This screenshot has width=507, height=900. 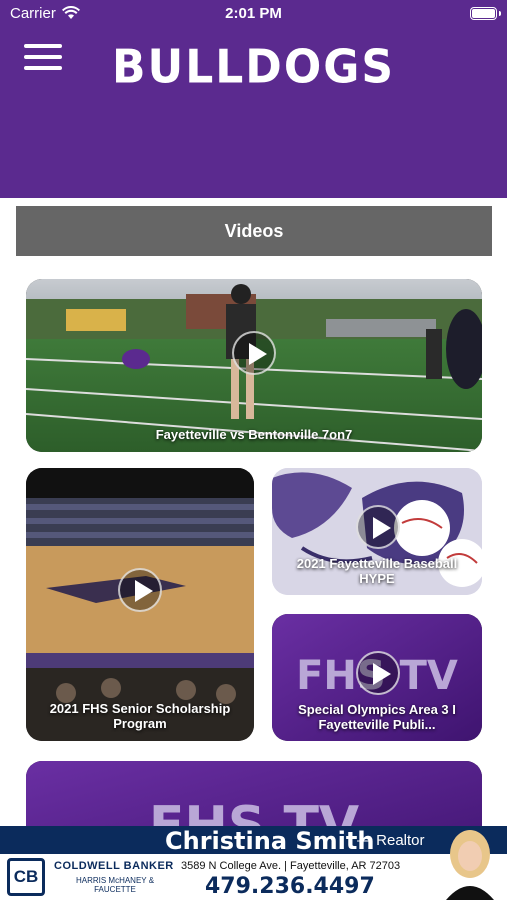 What do you see at coordinates (115, 885) in the screenshot?
I see `ad-brand-sub: HARRIS McHANEY & FAUCETTE` at bounding box center [115, 885].